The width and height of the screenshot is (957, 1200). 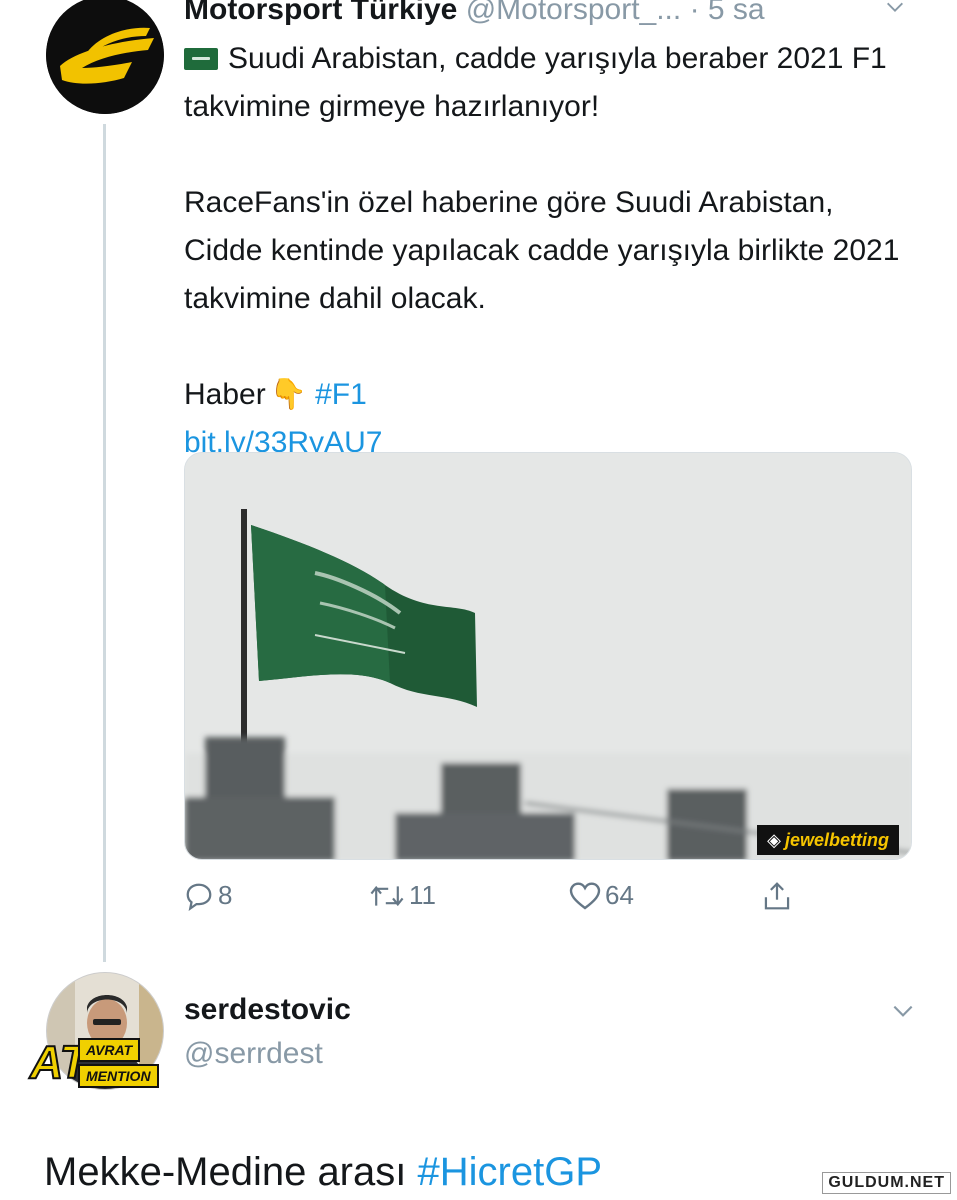 What do you see at coordinates (601, 895) in the screenshot?
I see `like-button: 64` at bounding box center [601, 895].